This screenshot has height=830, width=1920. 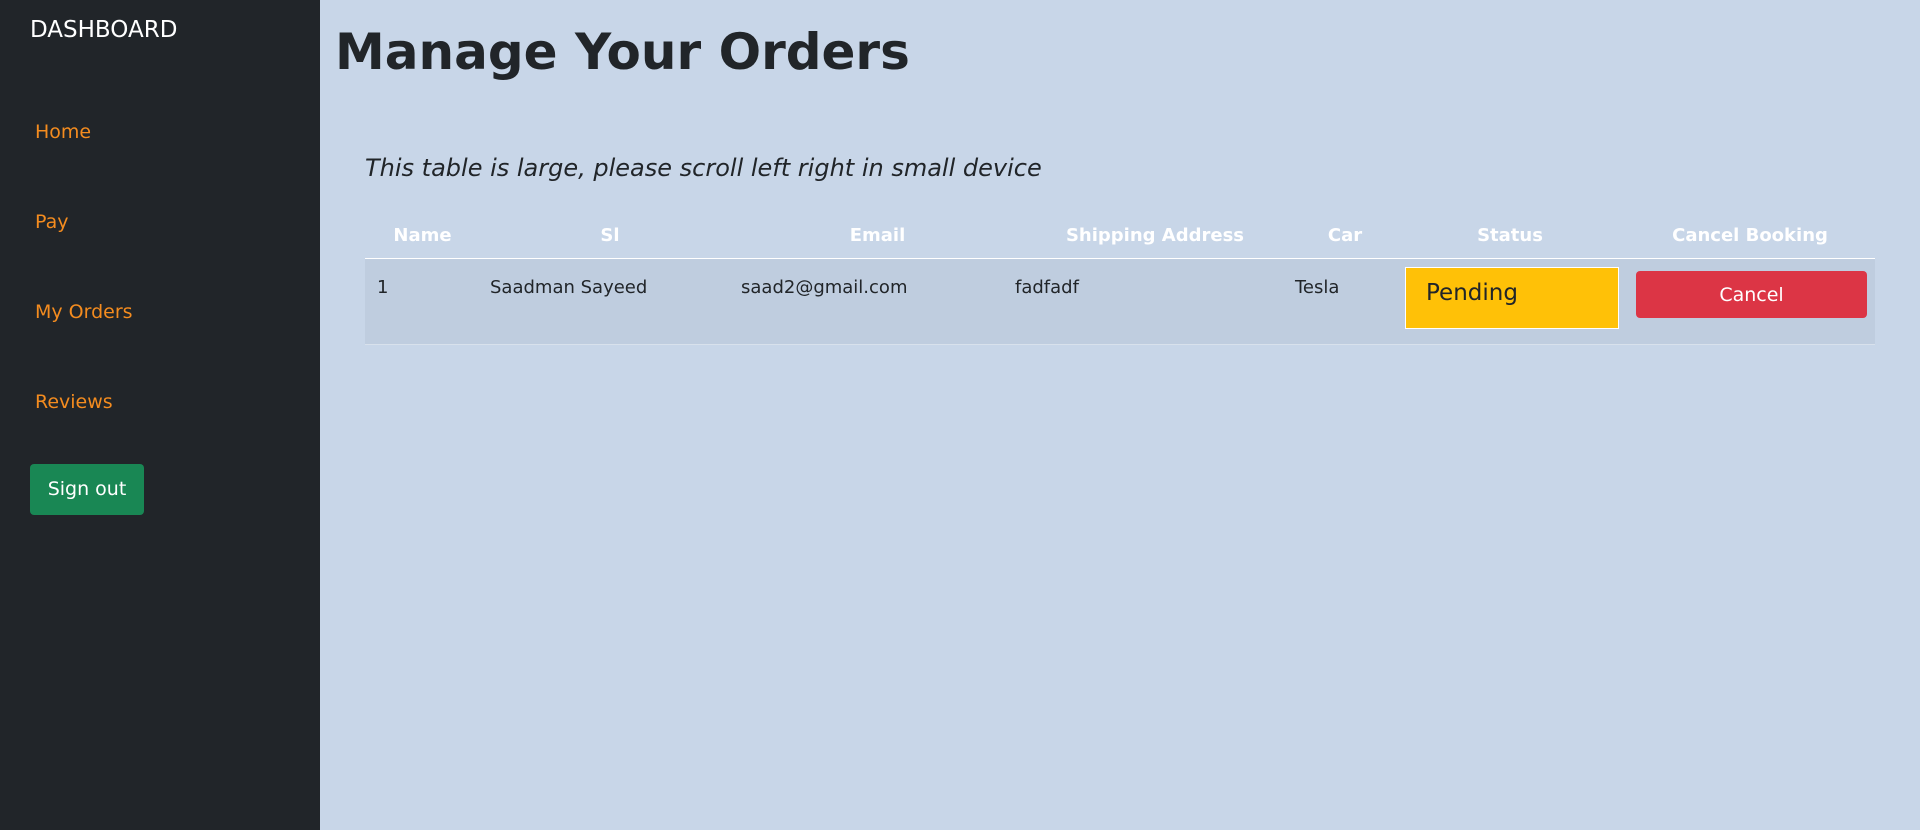 I want to click on sidebar-item-pay: Pay, so click(x=175, y=255).